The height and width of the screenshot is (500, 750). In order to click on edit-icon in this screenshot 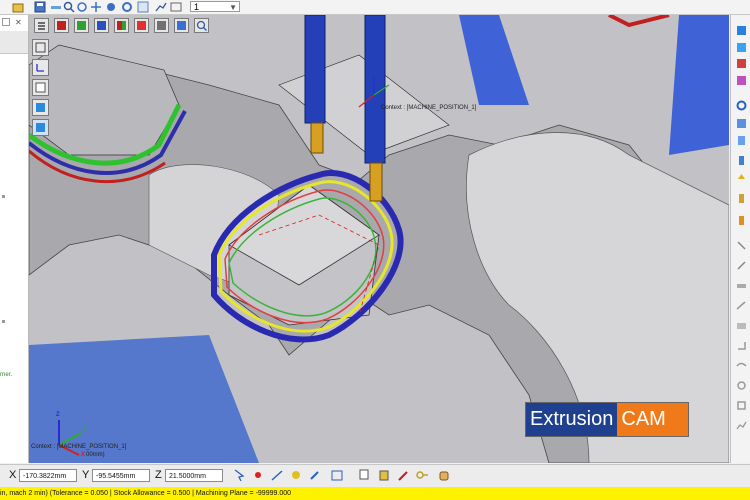, I will do `click(315, 475)`.